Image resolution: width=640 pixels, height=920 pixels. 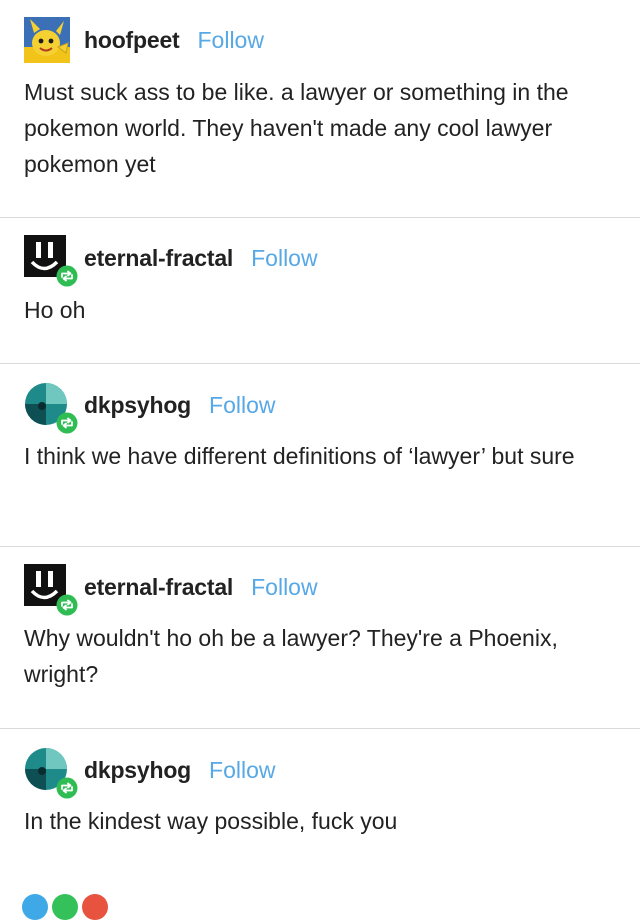 I want to click on note-avatars, so click(x=67, y=907).